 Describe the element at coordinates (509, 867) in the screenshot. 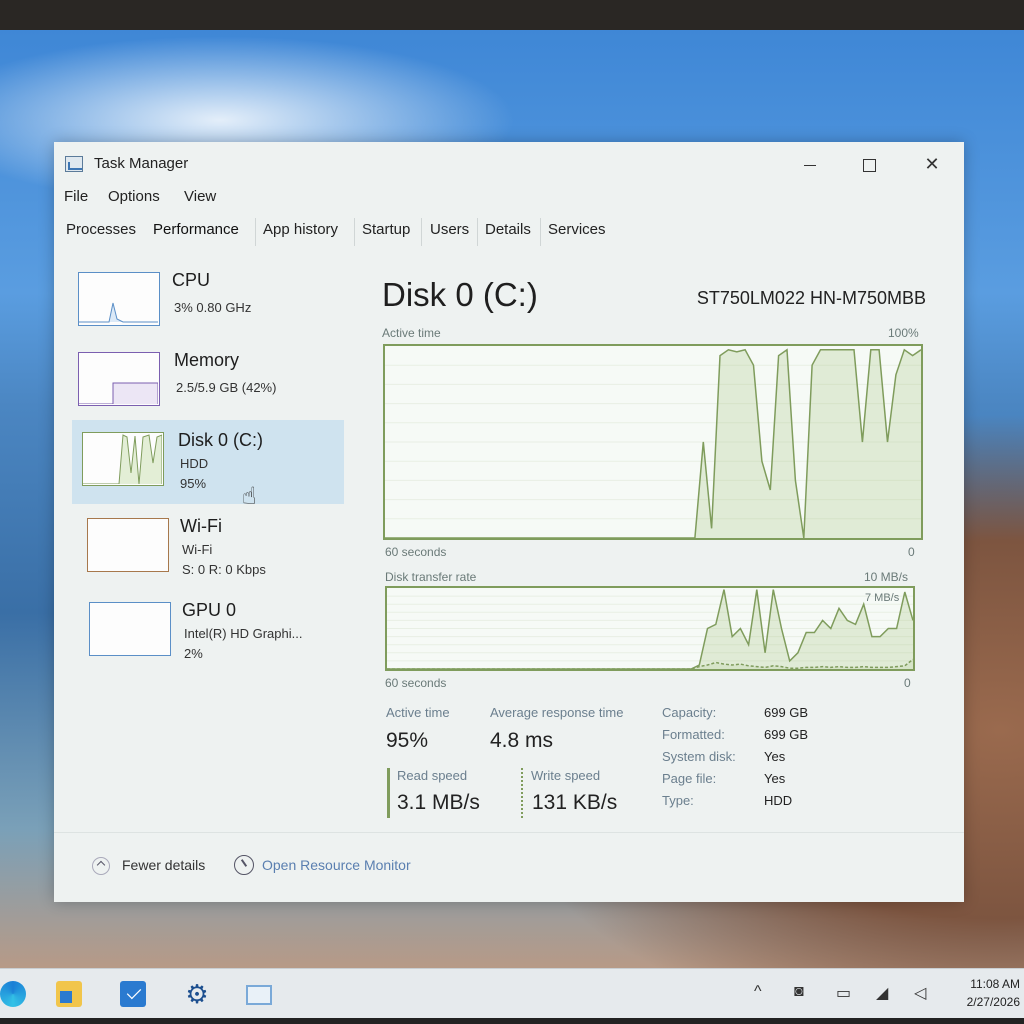

I see `footer: Fewer details Open Resource Monitor` at that location.